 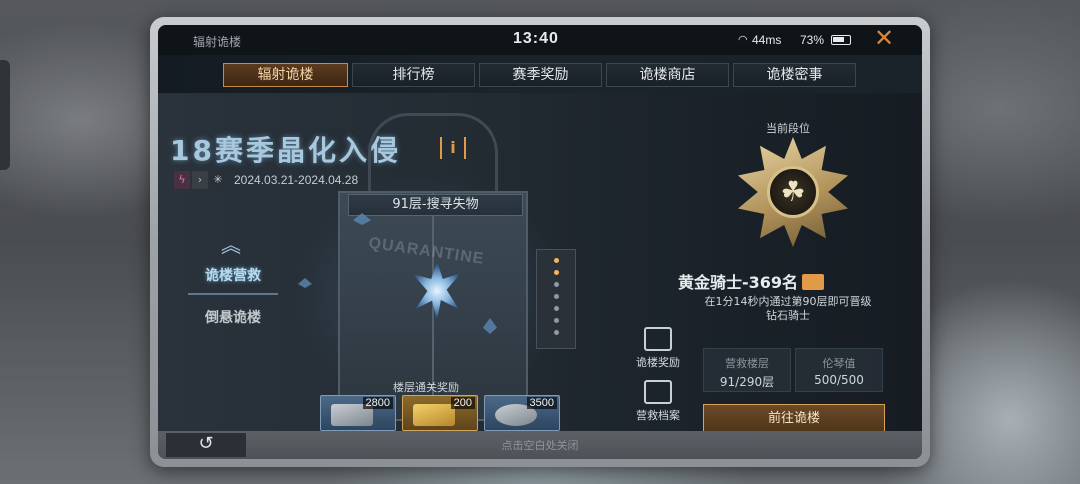 I want to click on tab-leaderboard: 排行榜, so click(x=413, y=75).